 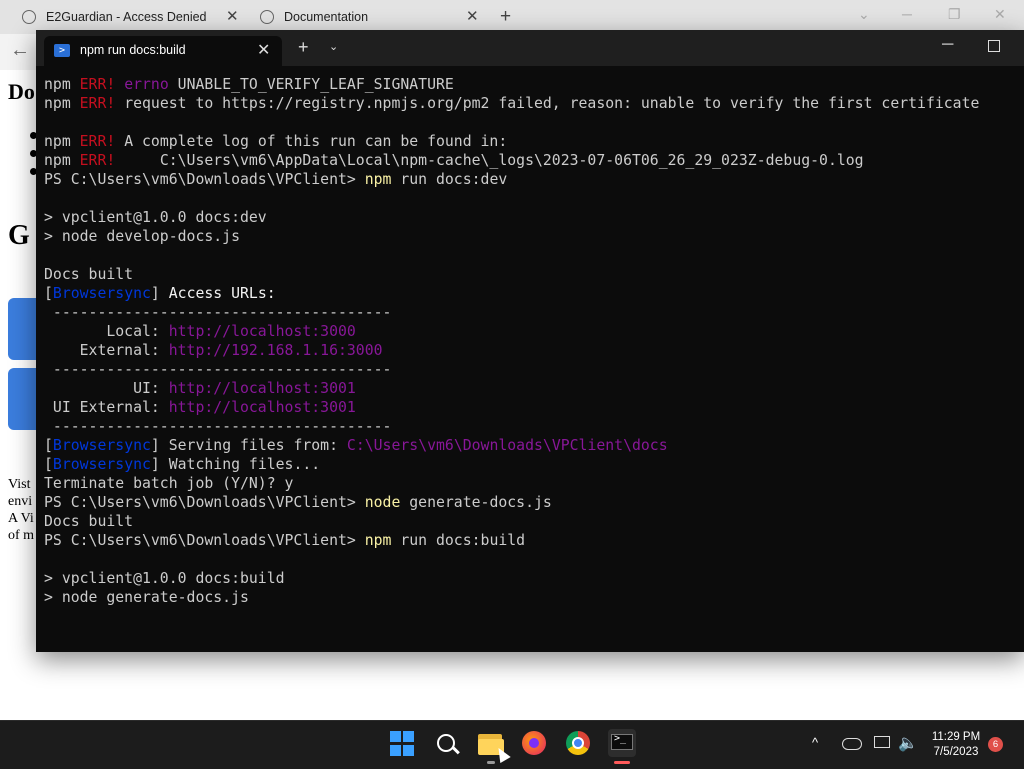 I want to click on close-tab-button: ✕, so click(x=263, y=50).